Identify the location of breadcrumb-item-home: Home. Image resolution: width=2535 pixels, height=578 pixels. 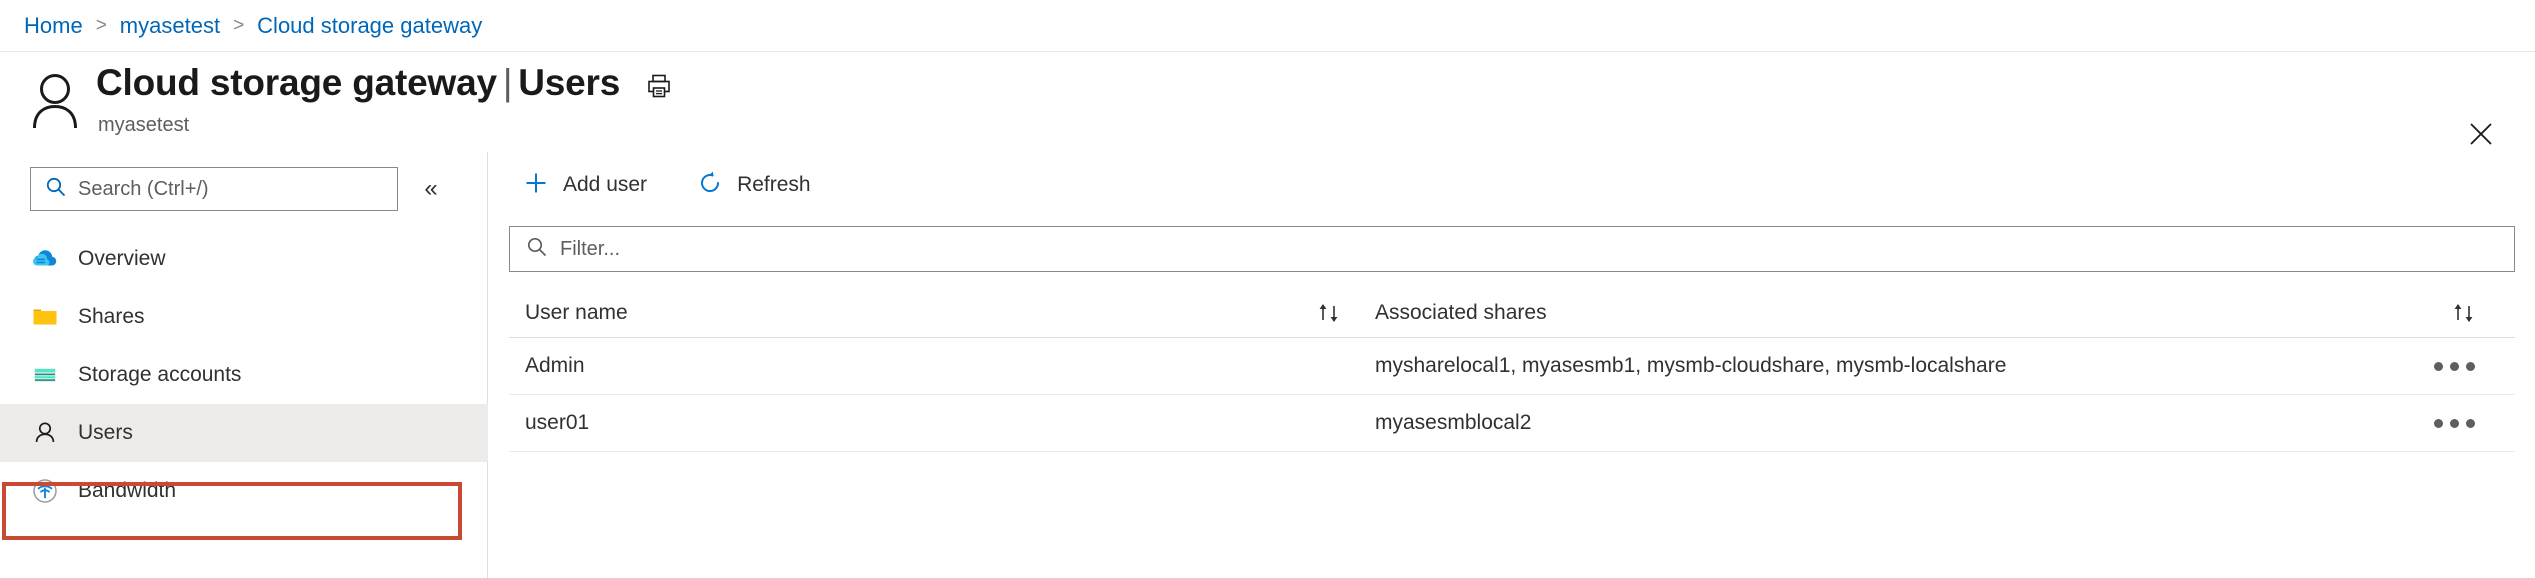
(53, 26).